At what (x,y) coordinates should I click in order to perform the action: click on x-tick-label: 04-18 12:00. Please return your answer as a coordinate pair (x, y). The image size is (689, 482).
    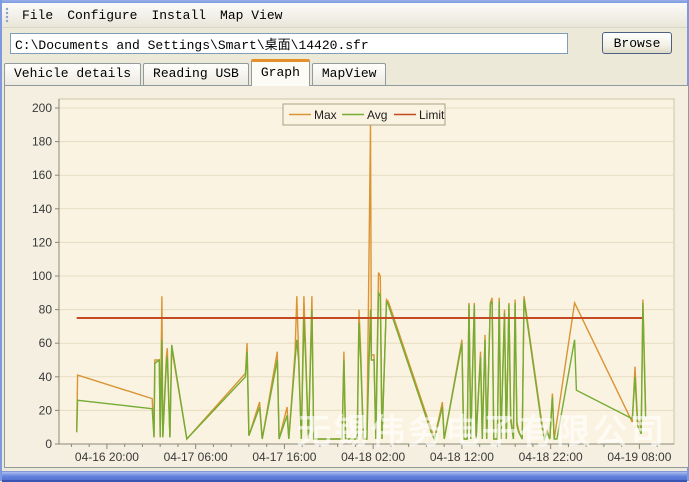
    Looking at the image, I should click on (462, 457).